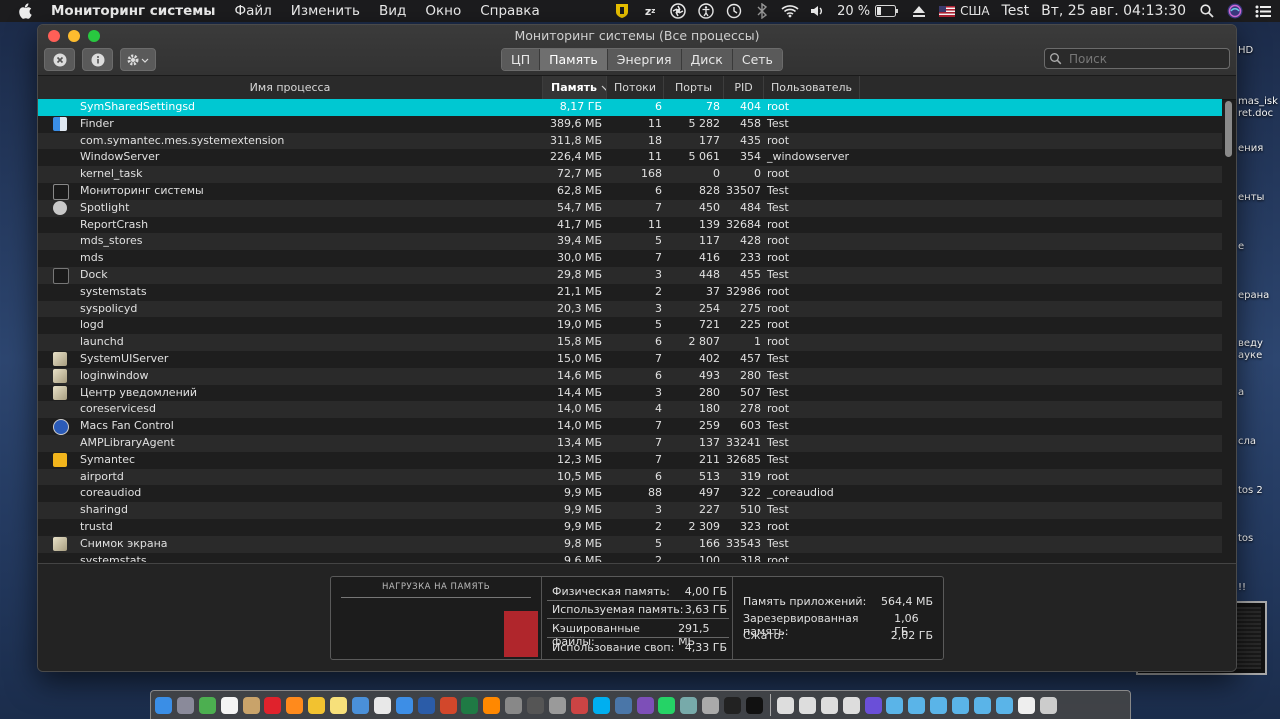  I want to click on menu-help: Справка, so click(509, 11).